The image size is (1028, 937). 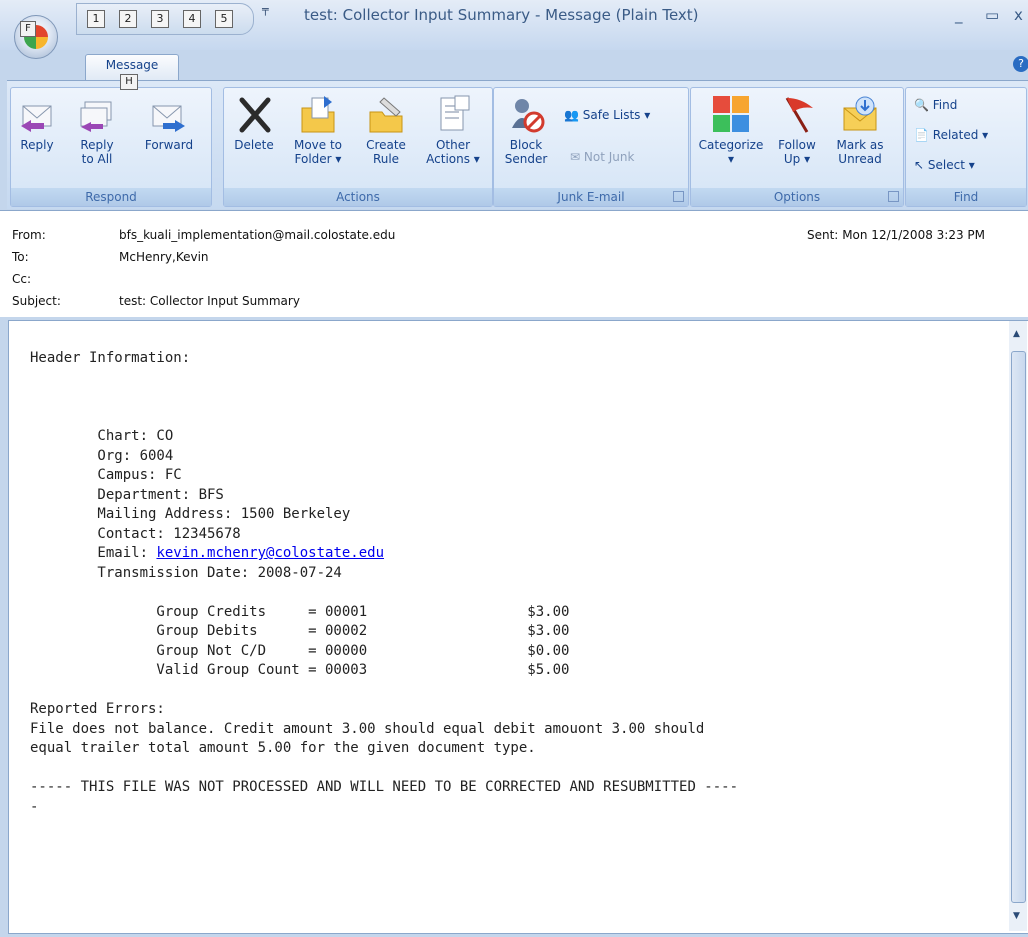 What do you see at coordinates (128, 19) in the screenshot?
I see `qat-key-2: 2` at bounding box center [128, 19].